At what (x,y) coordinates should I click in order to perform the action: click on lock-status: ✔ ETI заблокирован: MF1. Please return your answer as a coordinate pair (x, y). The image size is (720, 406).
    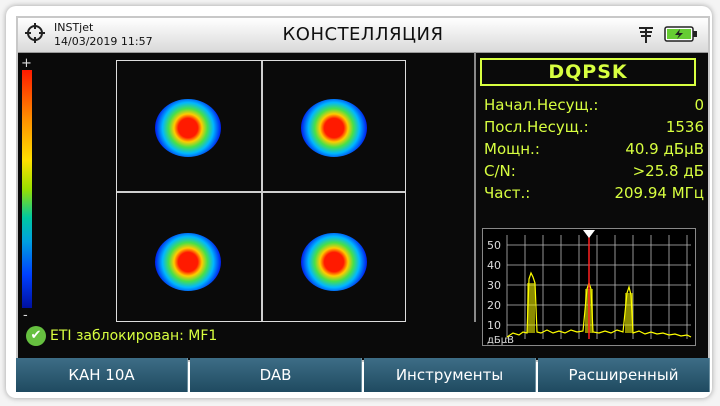
    Looking at the image, I should click on (121, 338).